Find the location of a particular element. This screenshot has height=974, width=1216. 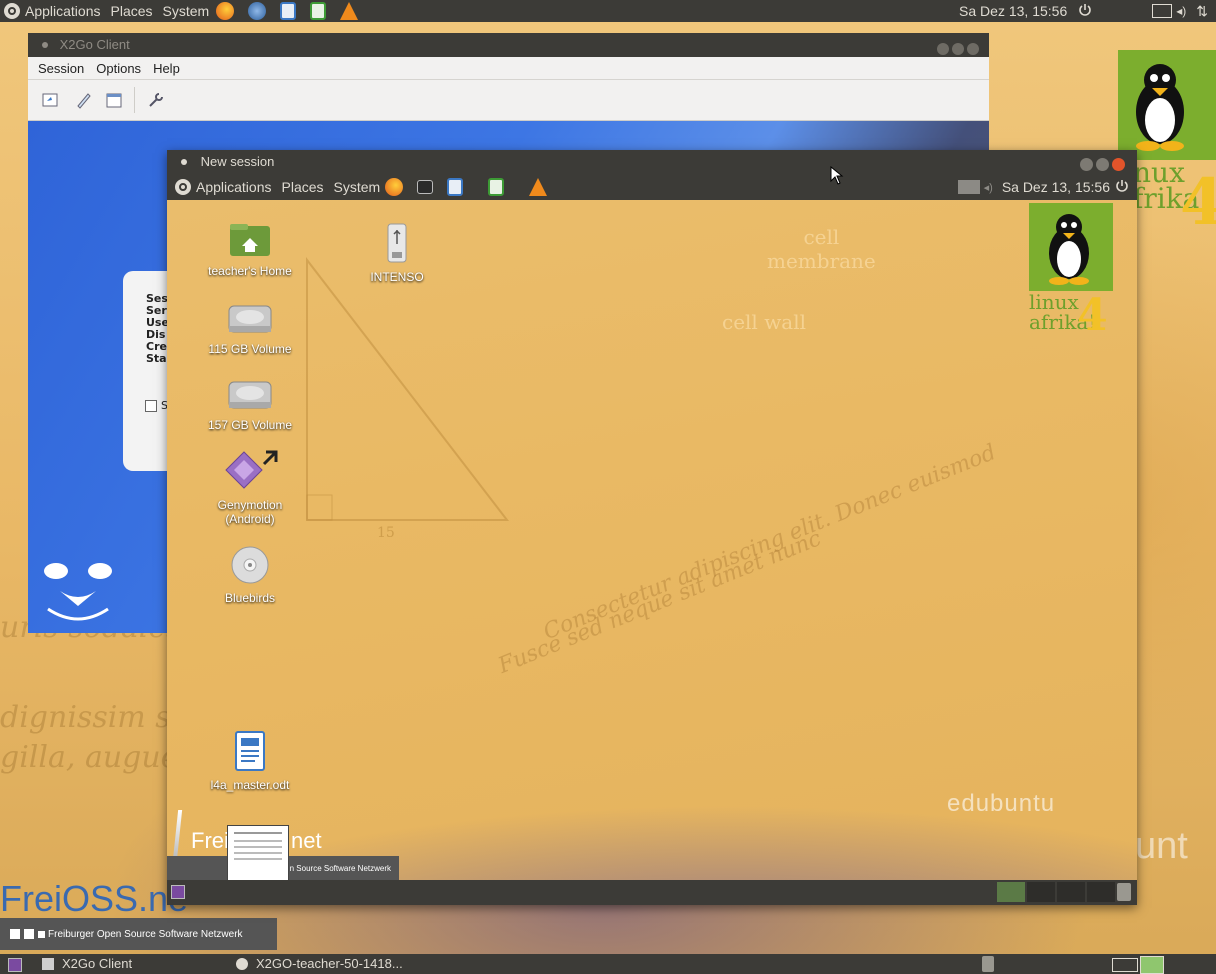

freioss-banner: Freiburger Open Source Software Netzwerk is located at coordinates (138, 934).